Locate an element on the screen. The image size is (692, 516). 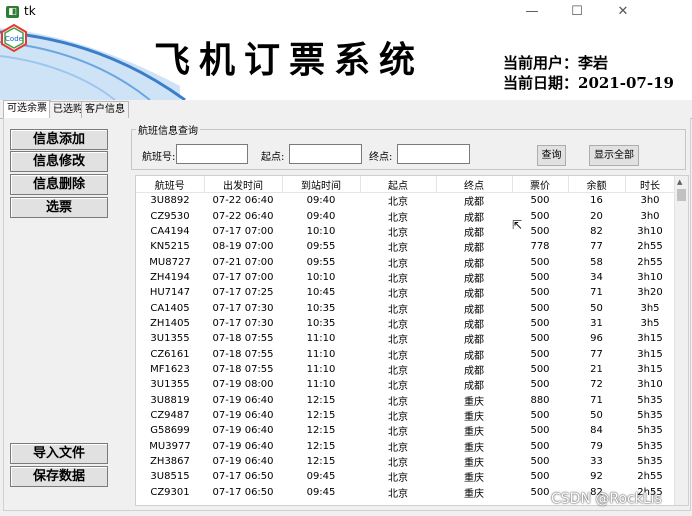
edit-info-button: 信息修改 is located at coordinates (59, 161).